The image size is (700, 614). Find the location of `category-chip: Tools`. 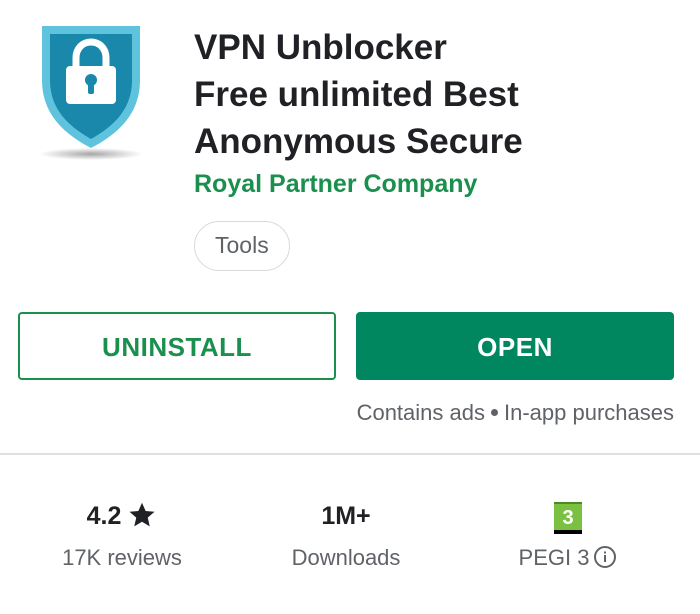

category-chip: Tools is located at coordinates (242, 246).